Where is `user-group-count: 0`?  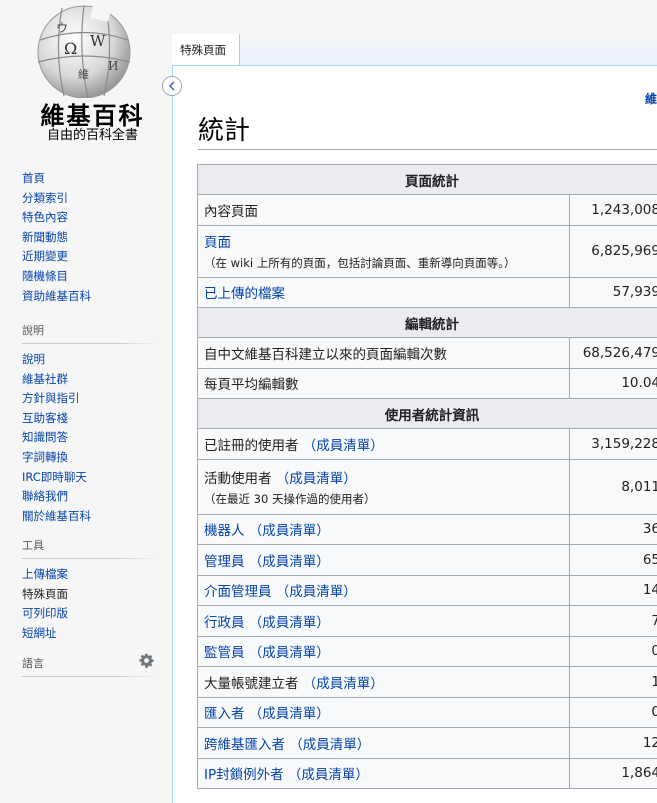
user-group-count: 0 is located at coordinates (613, 651).